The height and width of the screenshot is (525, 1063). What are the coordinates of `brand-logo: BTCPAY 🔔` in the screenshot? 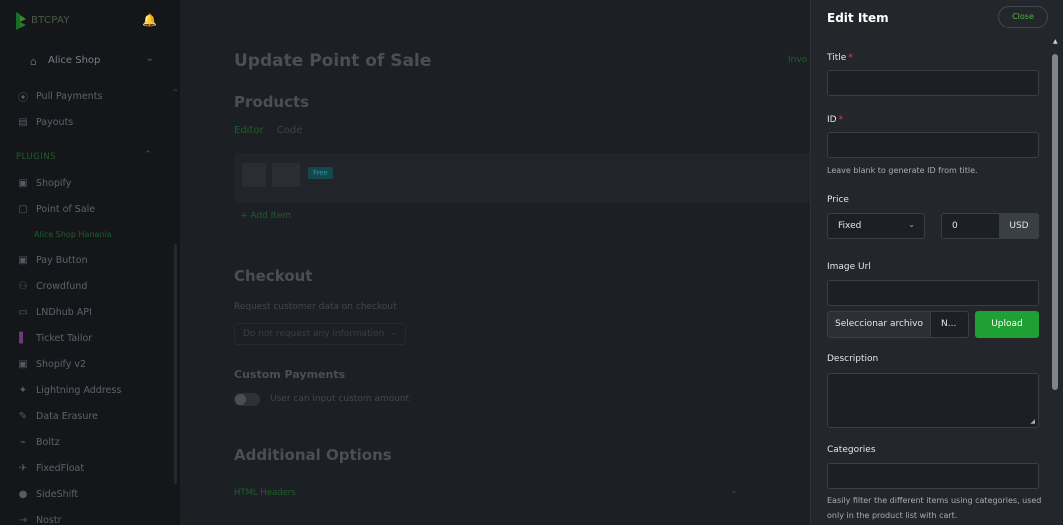 It's located at (89, 21).